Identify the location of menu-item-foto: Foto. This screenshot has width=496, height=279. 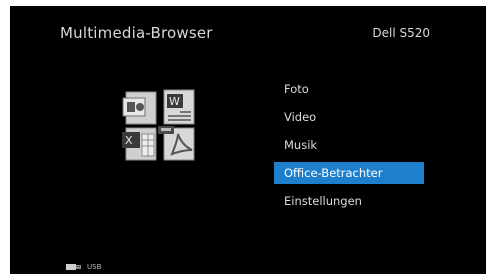
(349, 89).